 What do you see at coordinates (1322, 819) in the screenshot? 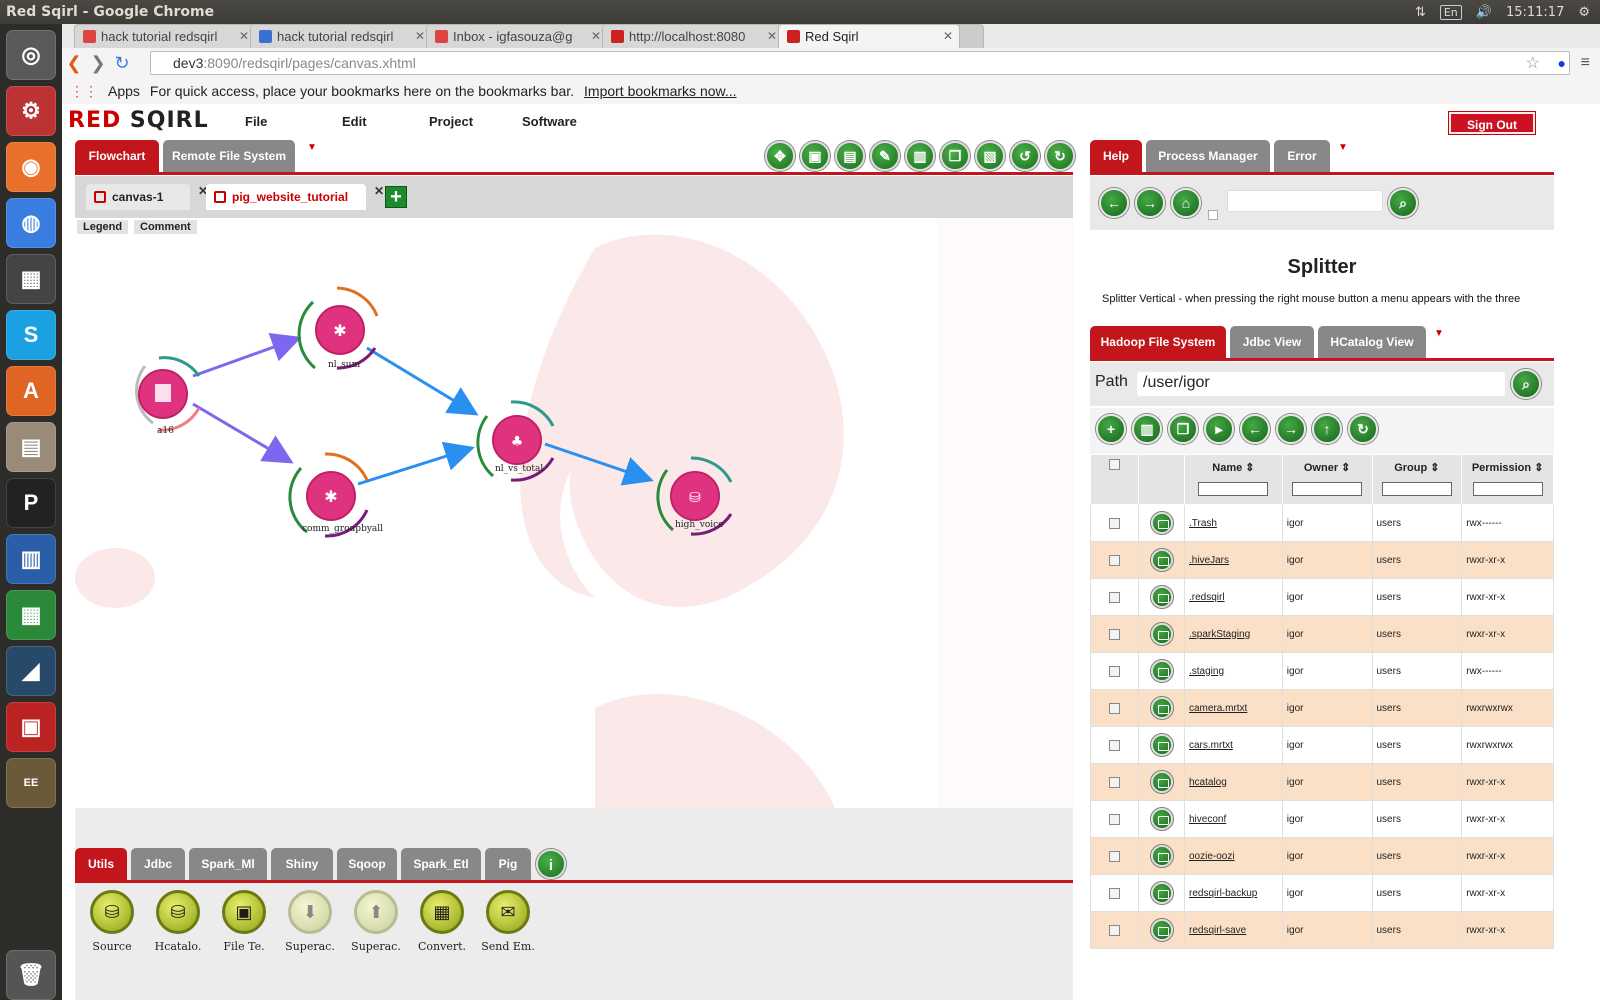
I see `table-row: hiveconf igor users rwxr-xr-x` at bounding box center [1322, 819].